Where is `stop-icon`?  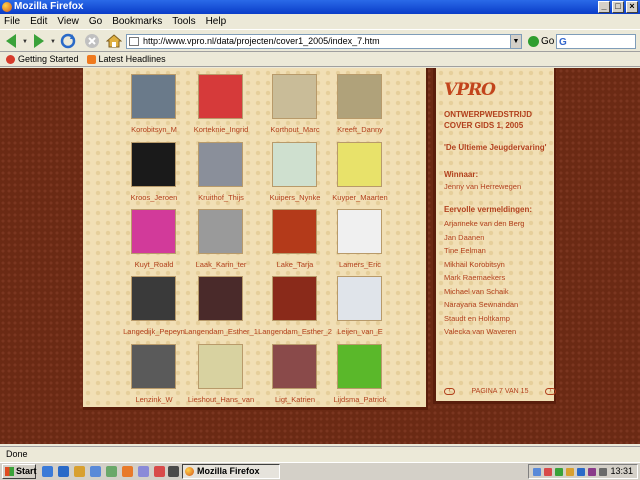
stop-icon is located at coordinates (92, 41).